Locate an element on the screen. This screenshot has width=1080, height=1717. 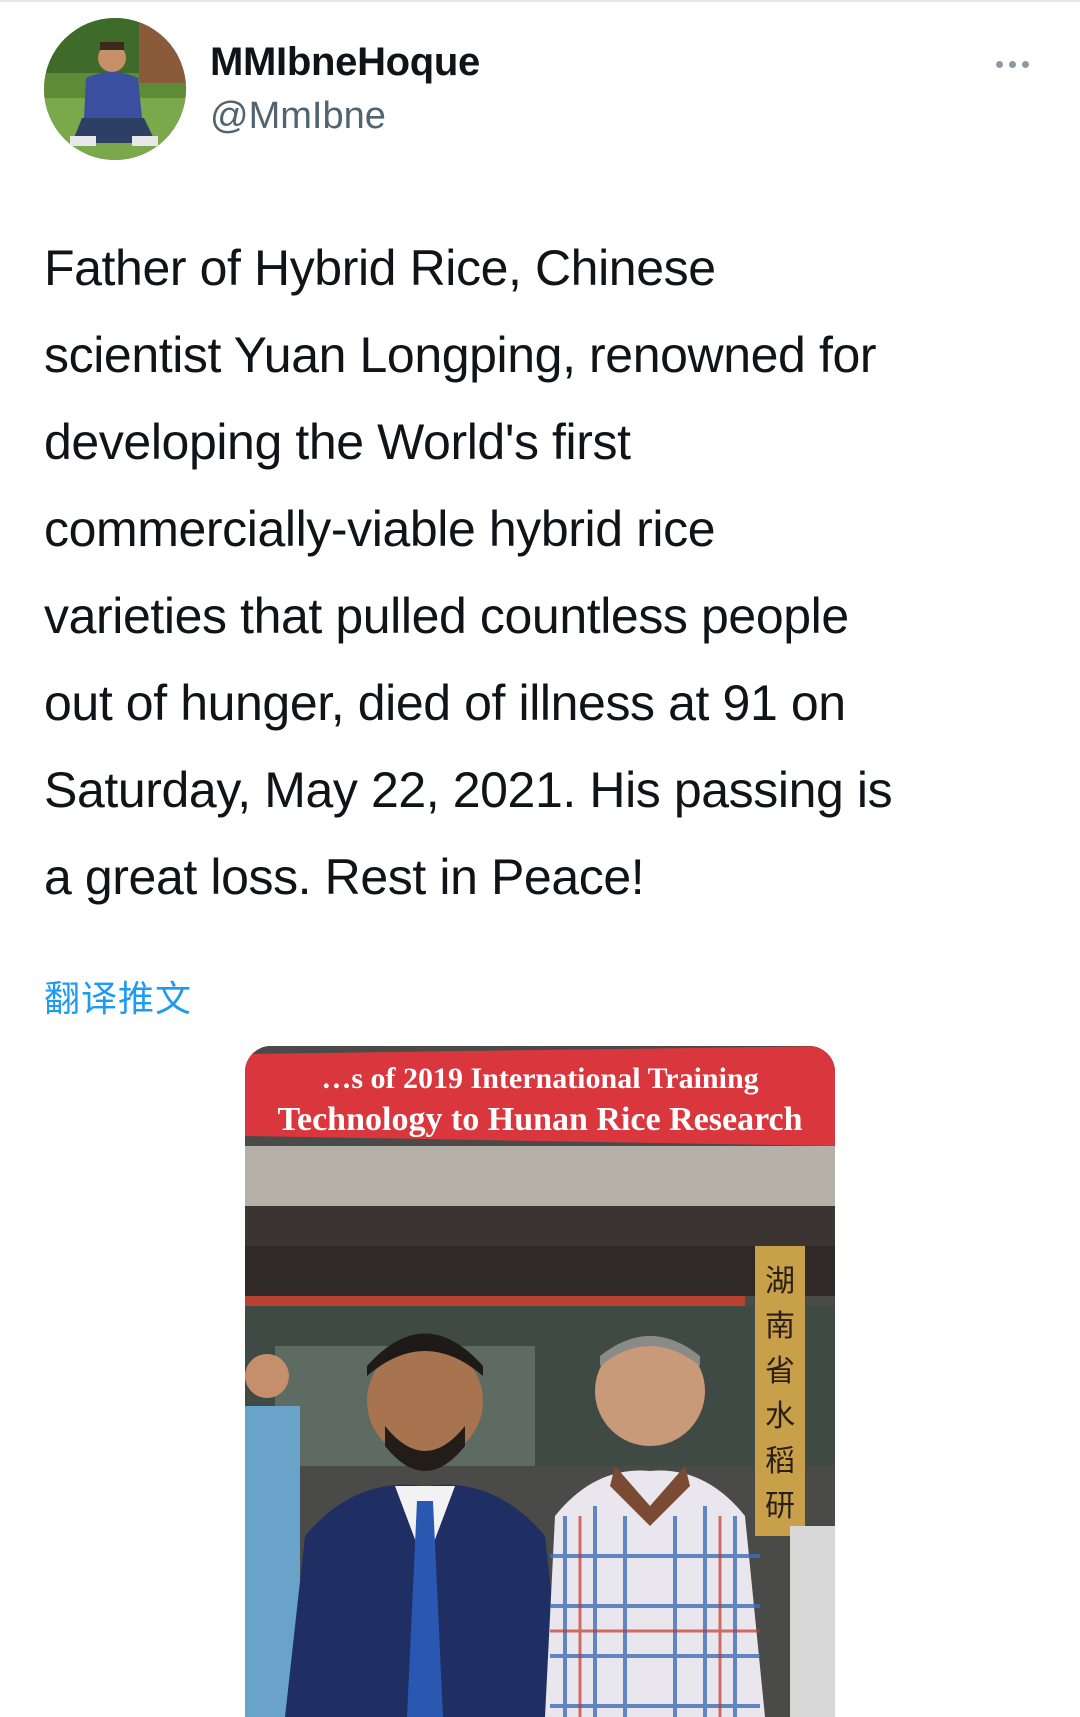
plaque-char: 湖 is located at coordinates (780, 1281).